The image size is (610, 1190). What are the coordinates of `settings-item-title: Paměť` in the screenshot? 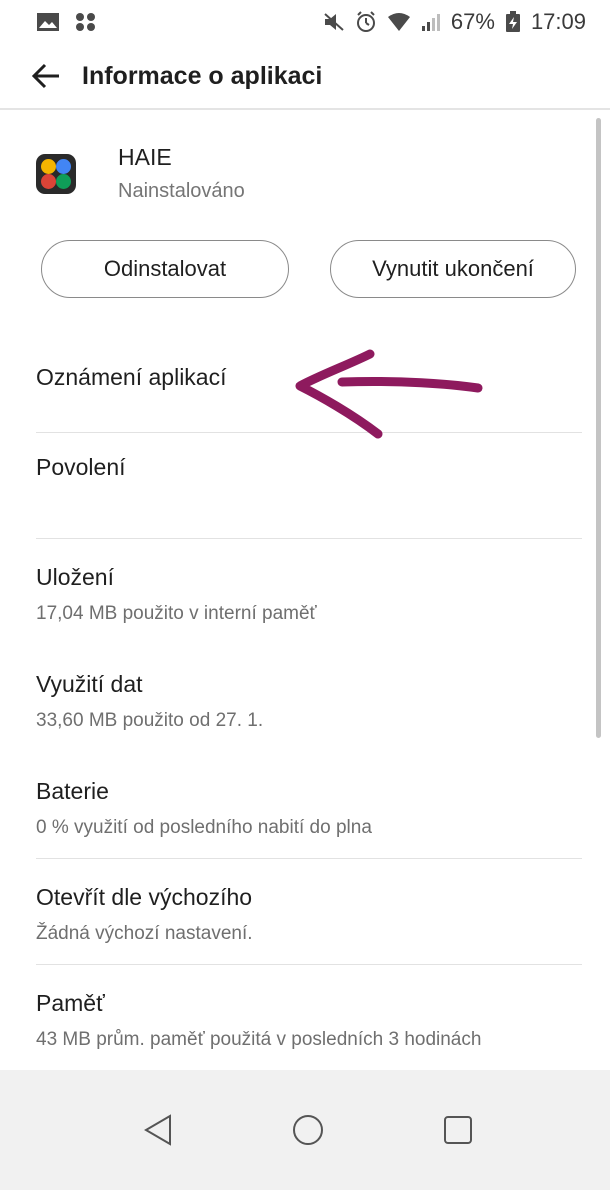 It's located at (70, 1003).